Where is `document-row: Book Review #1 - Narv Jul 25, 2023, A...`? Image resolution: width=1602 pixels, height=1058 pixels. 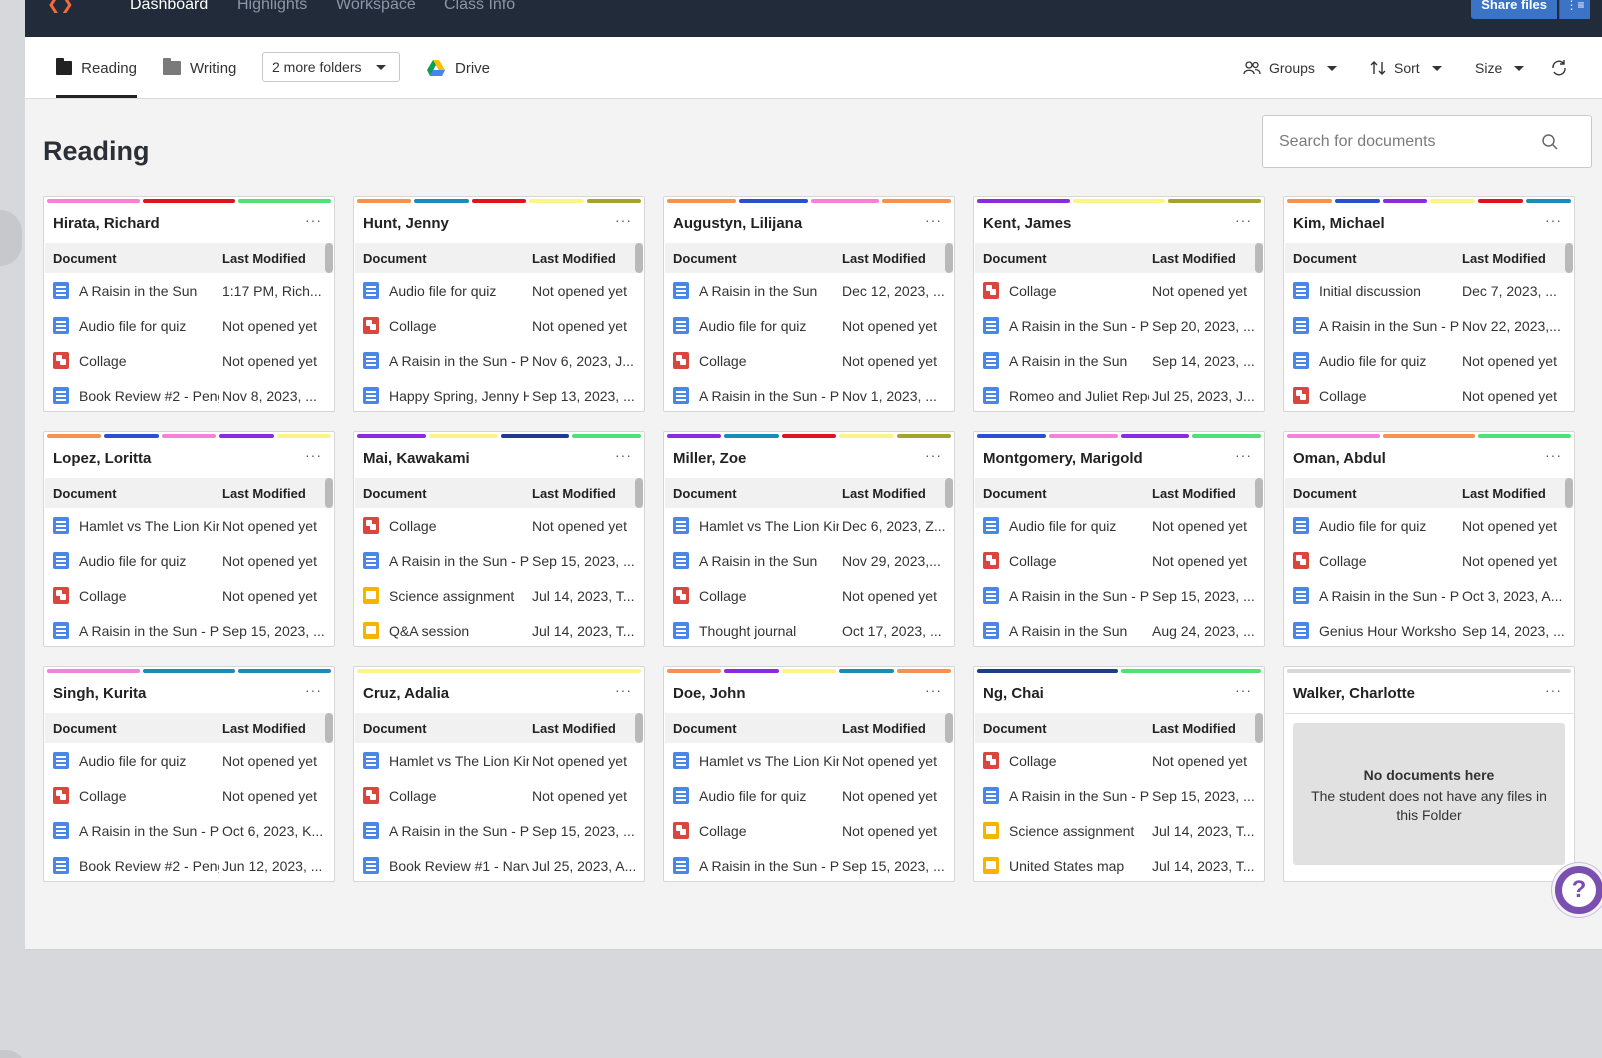 document-row: Book Review #1 - Narv Jul 25, 2023, A... is located at coordinates (495, 864).